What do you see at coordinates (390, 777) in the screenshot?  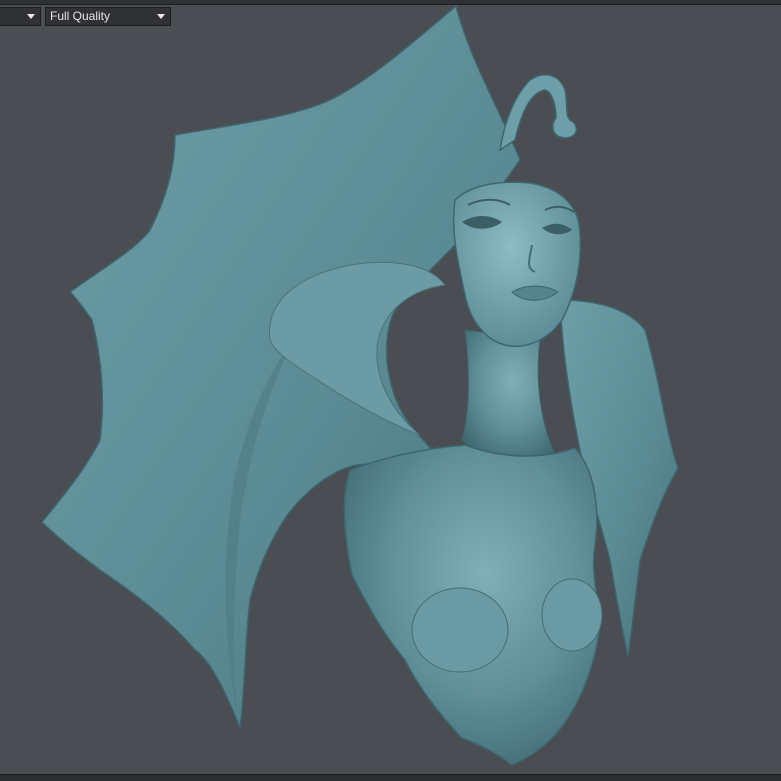 I see `viewport-bottom-bar` at bounding box center [390, 777].